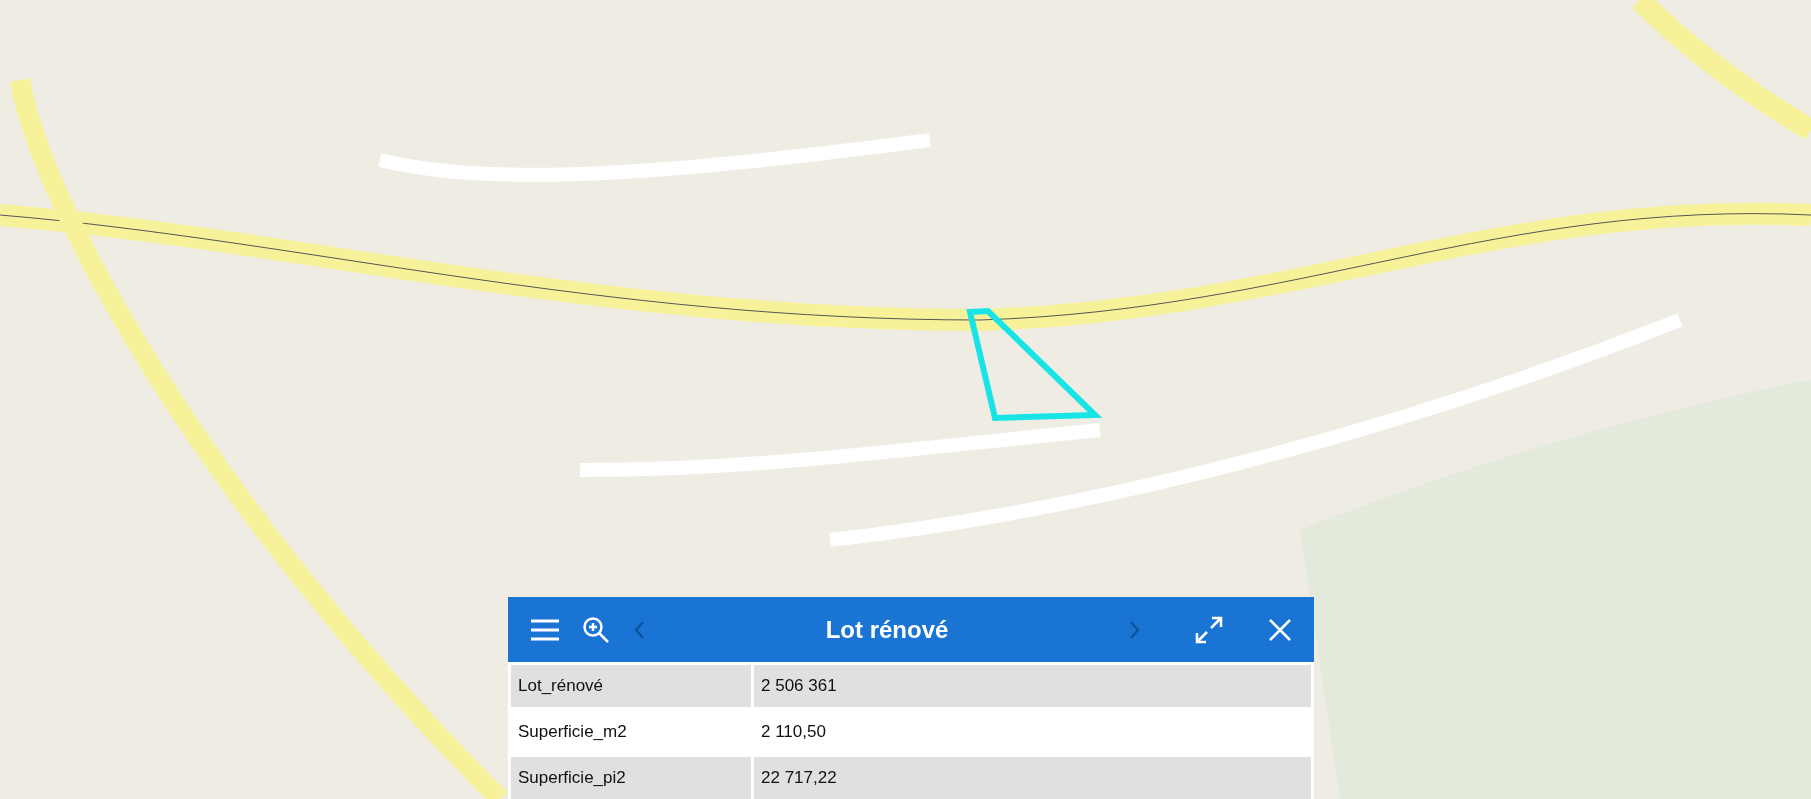  I want to click on field-name-cell: Superficie_pi2, so click(631, 778).